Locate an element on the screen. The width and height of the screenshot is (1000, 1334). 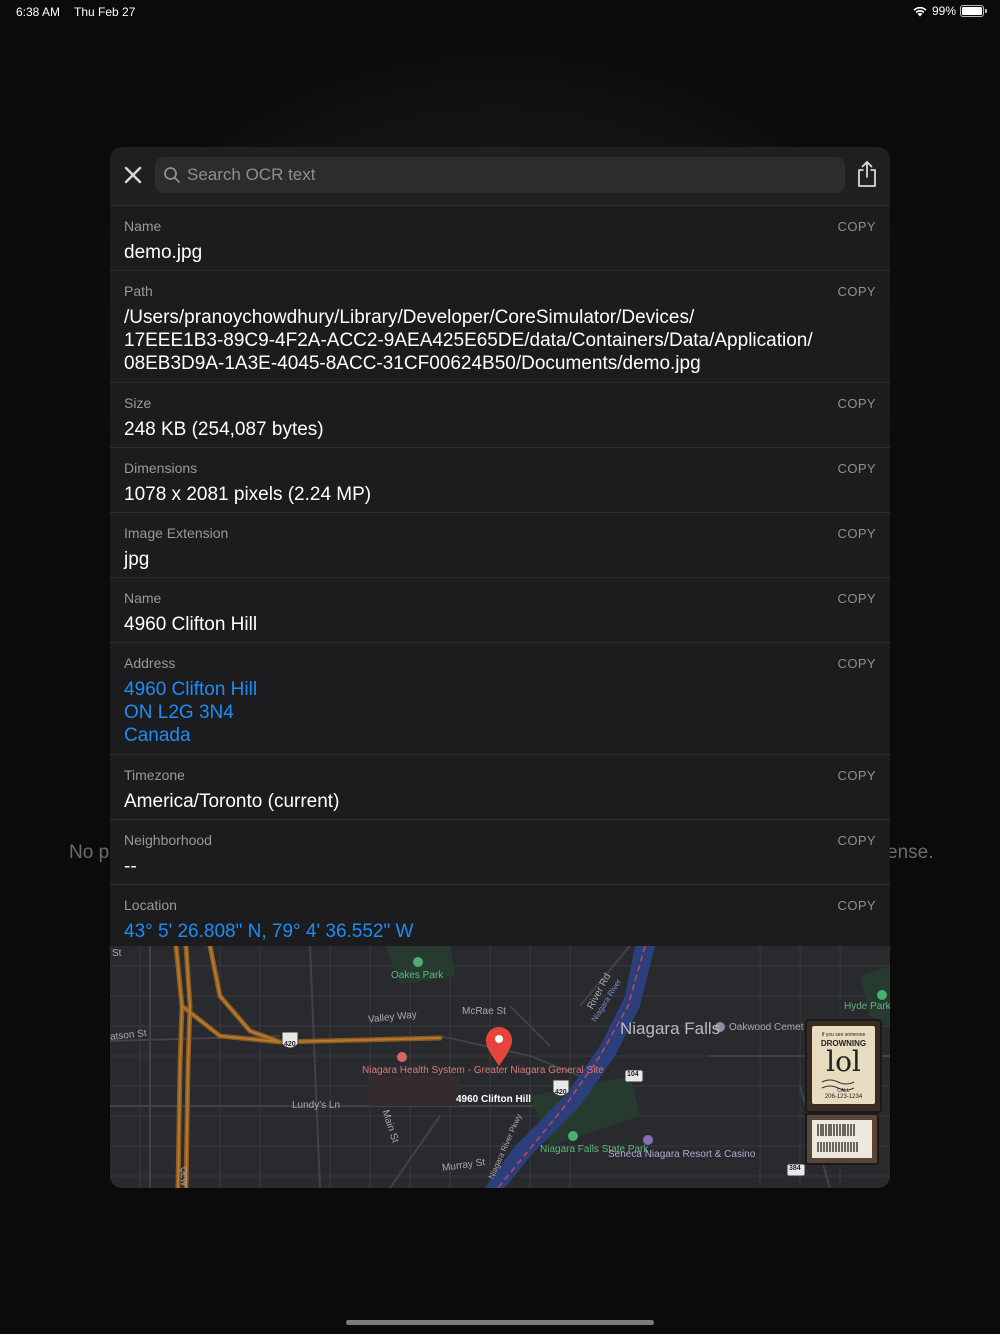
map-label-niagara-falls: Niagara Falls is located at coordinates (670, 1028).